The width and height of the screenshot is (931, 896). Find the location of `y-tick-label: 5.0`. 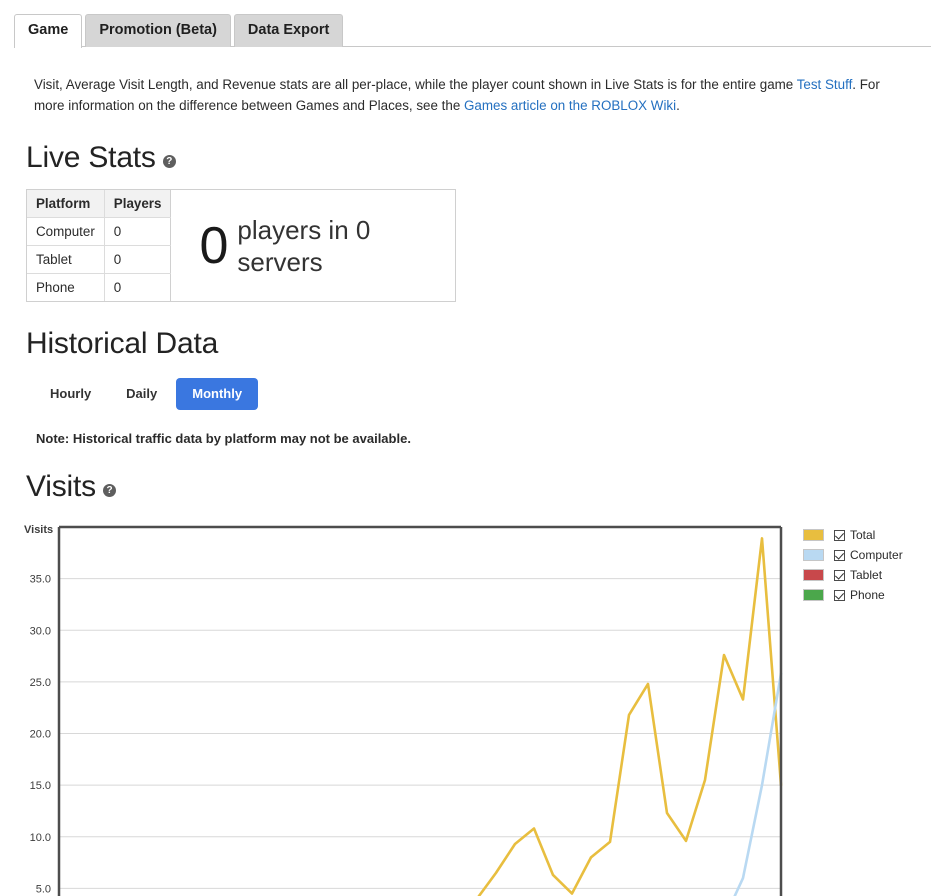

y-tick-label: 5.0 is located at coordinates (43, 889).